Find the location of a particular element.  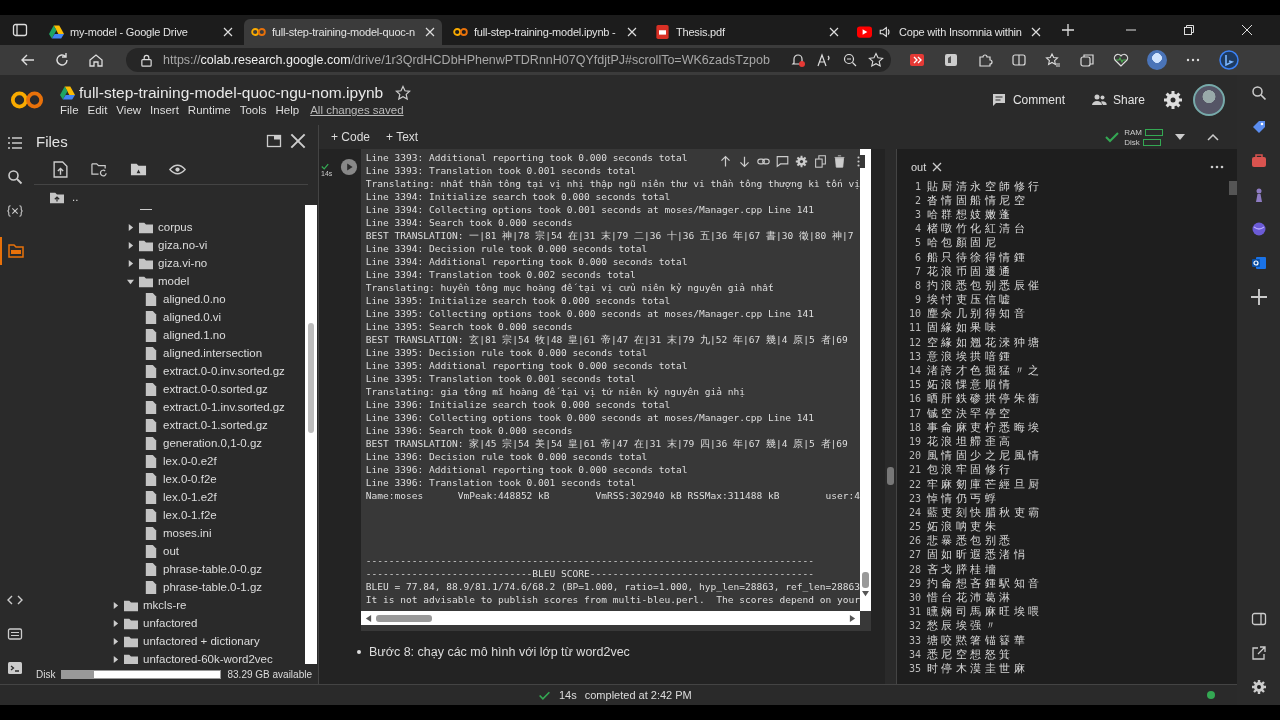

variables-icon is located at coordinates (15, 211).